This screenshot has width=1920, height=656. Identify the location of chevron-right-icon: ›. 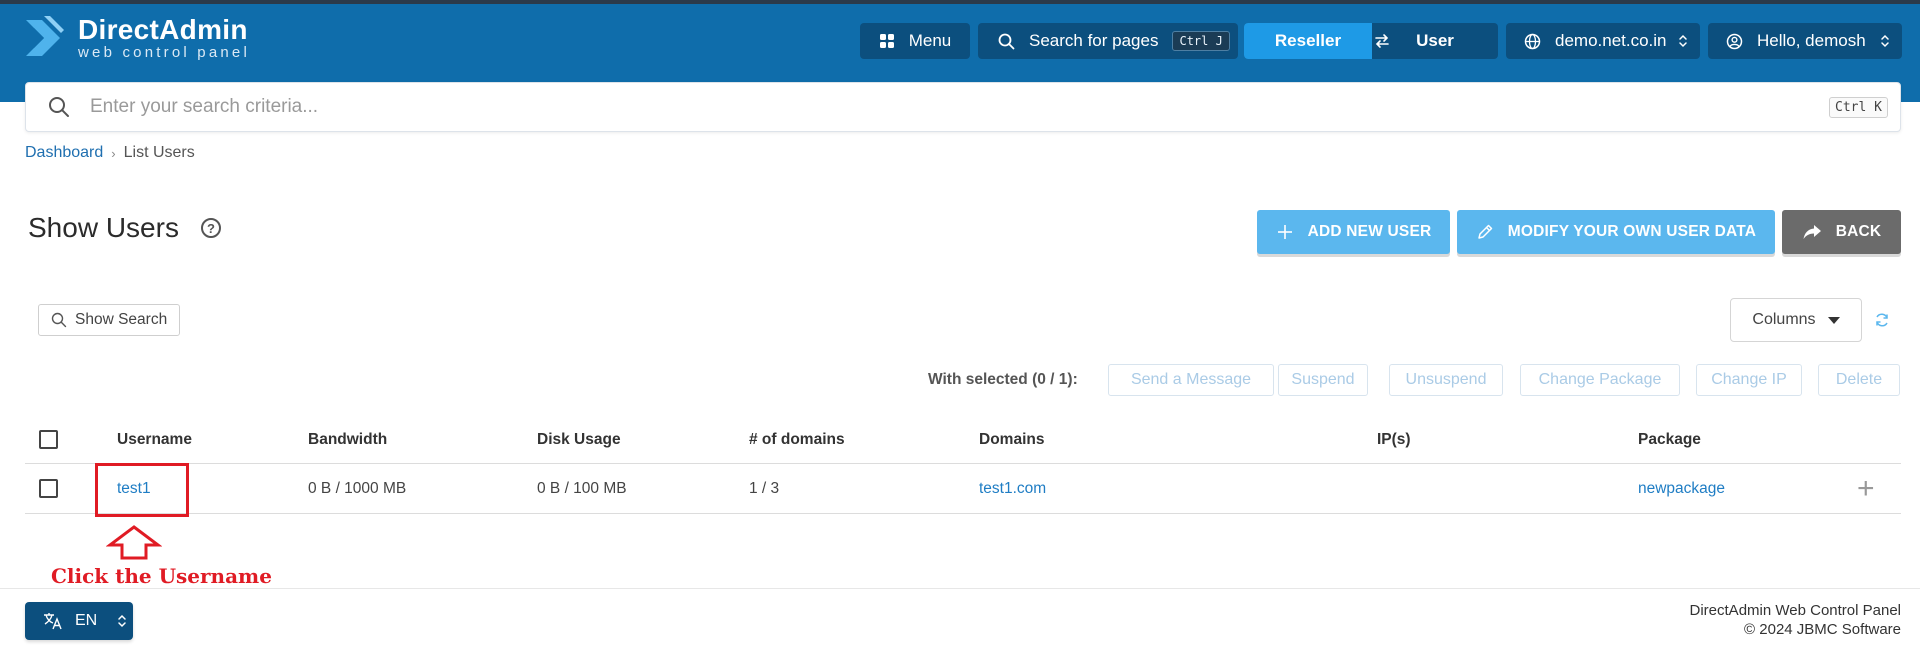
(113, 153).